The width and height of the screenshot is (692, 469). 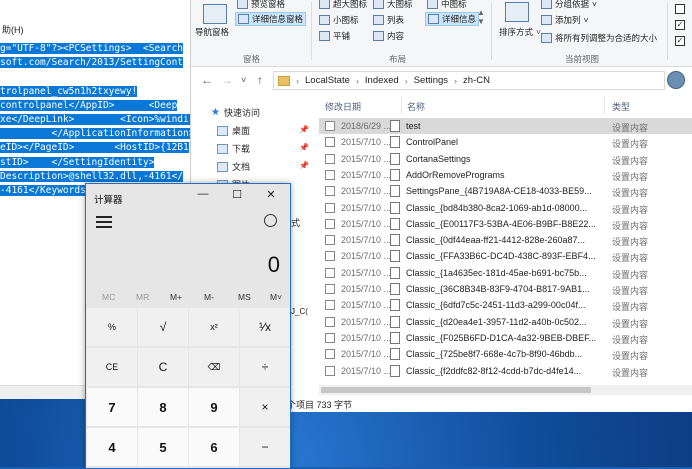 I want to click on details-view-button: 详细信息, so click(x=452, y=19).